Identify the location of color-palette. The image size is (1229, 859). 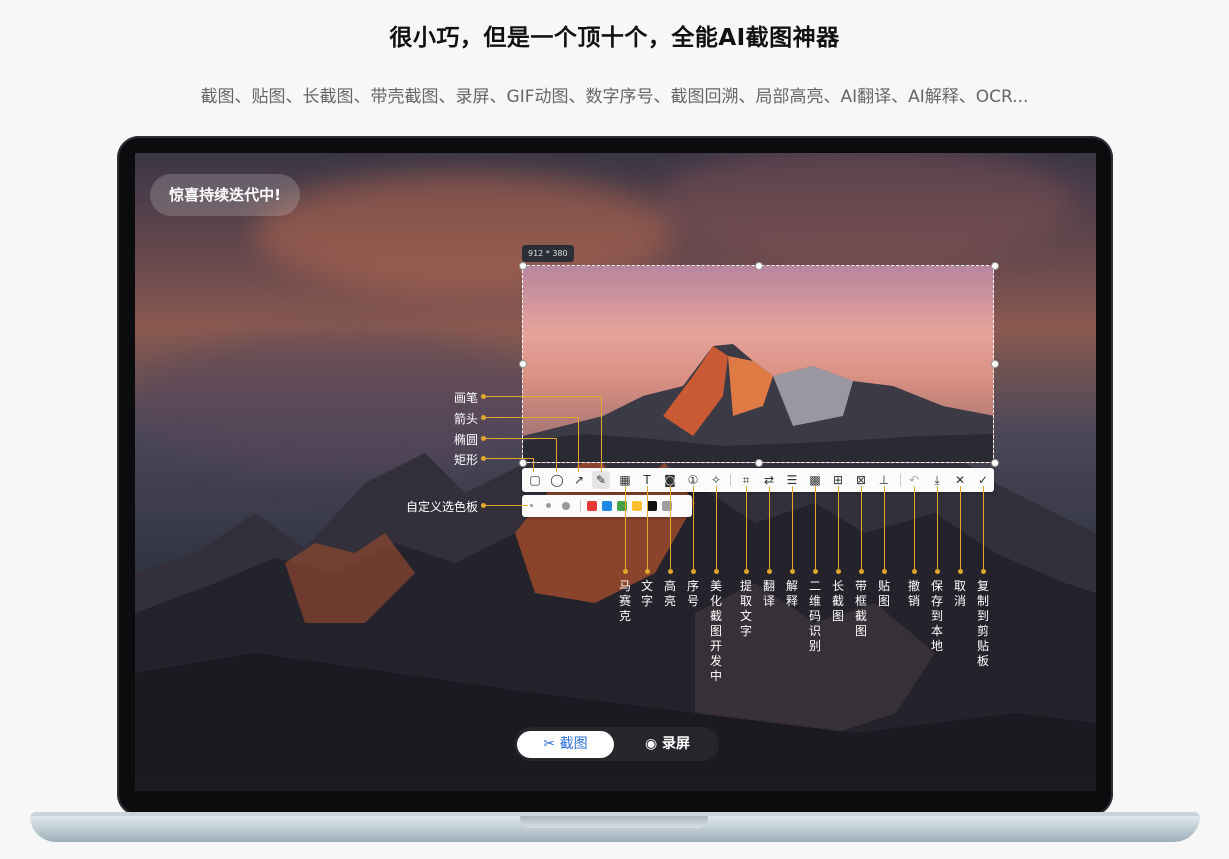
(607, 506).